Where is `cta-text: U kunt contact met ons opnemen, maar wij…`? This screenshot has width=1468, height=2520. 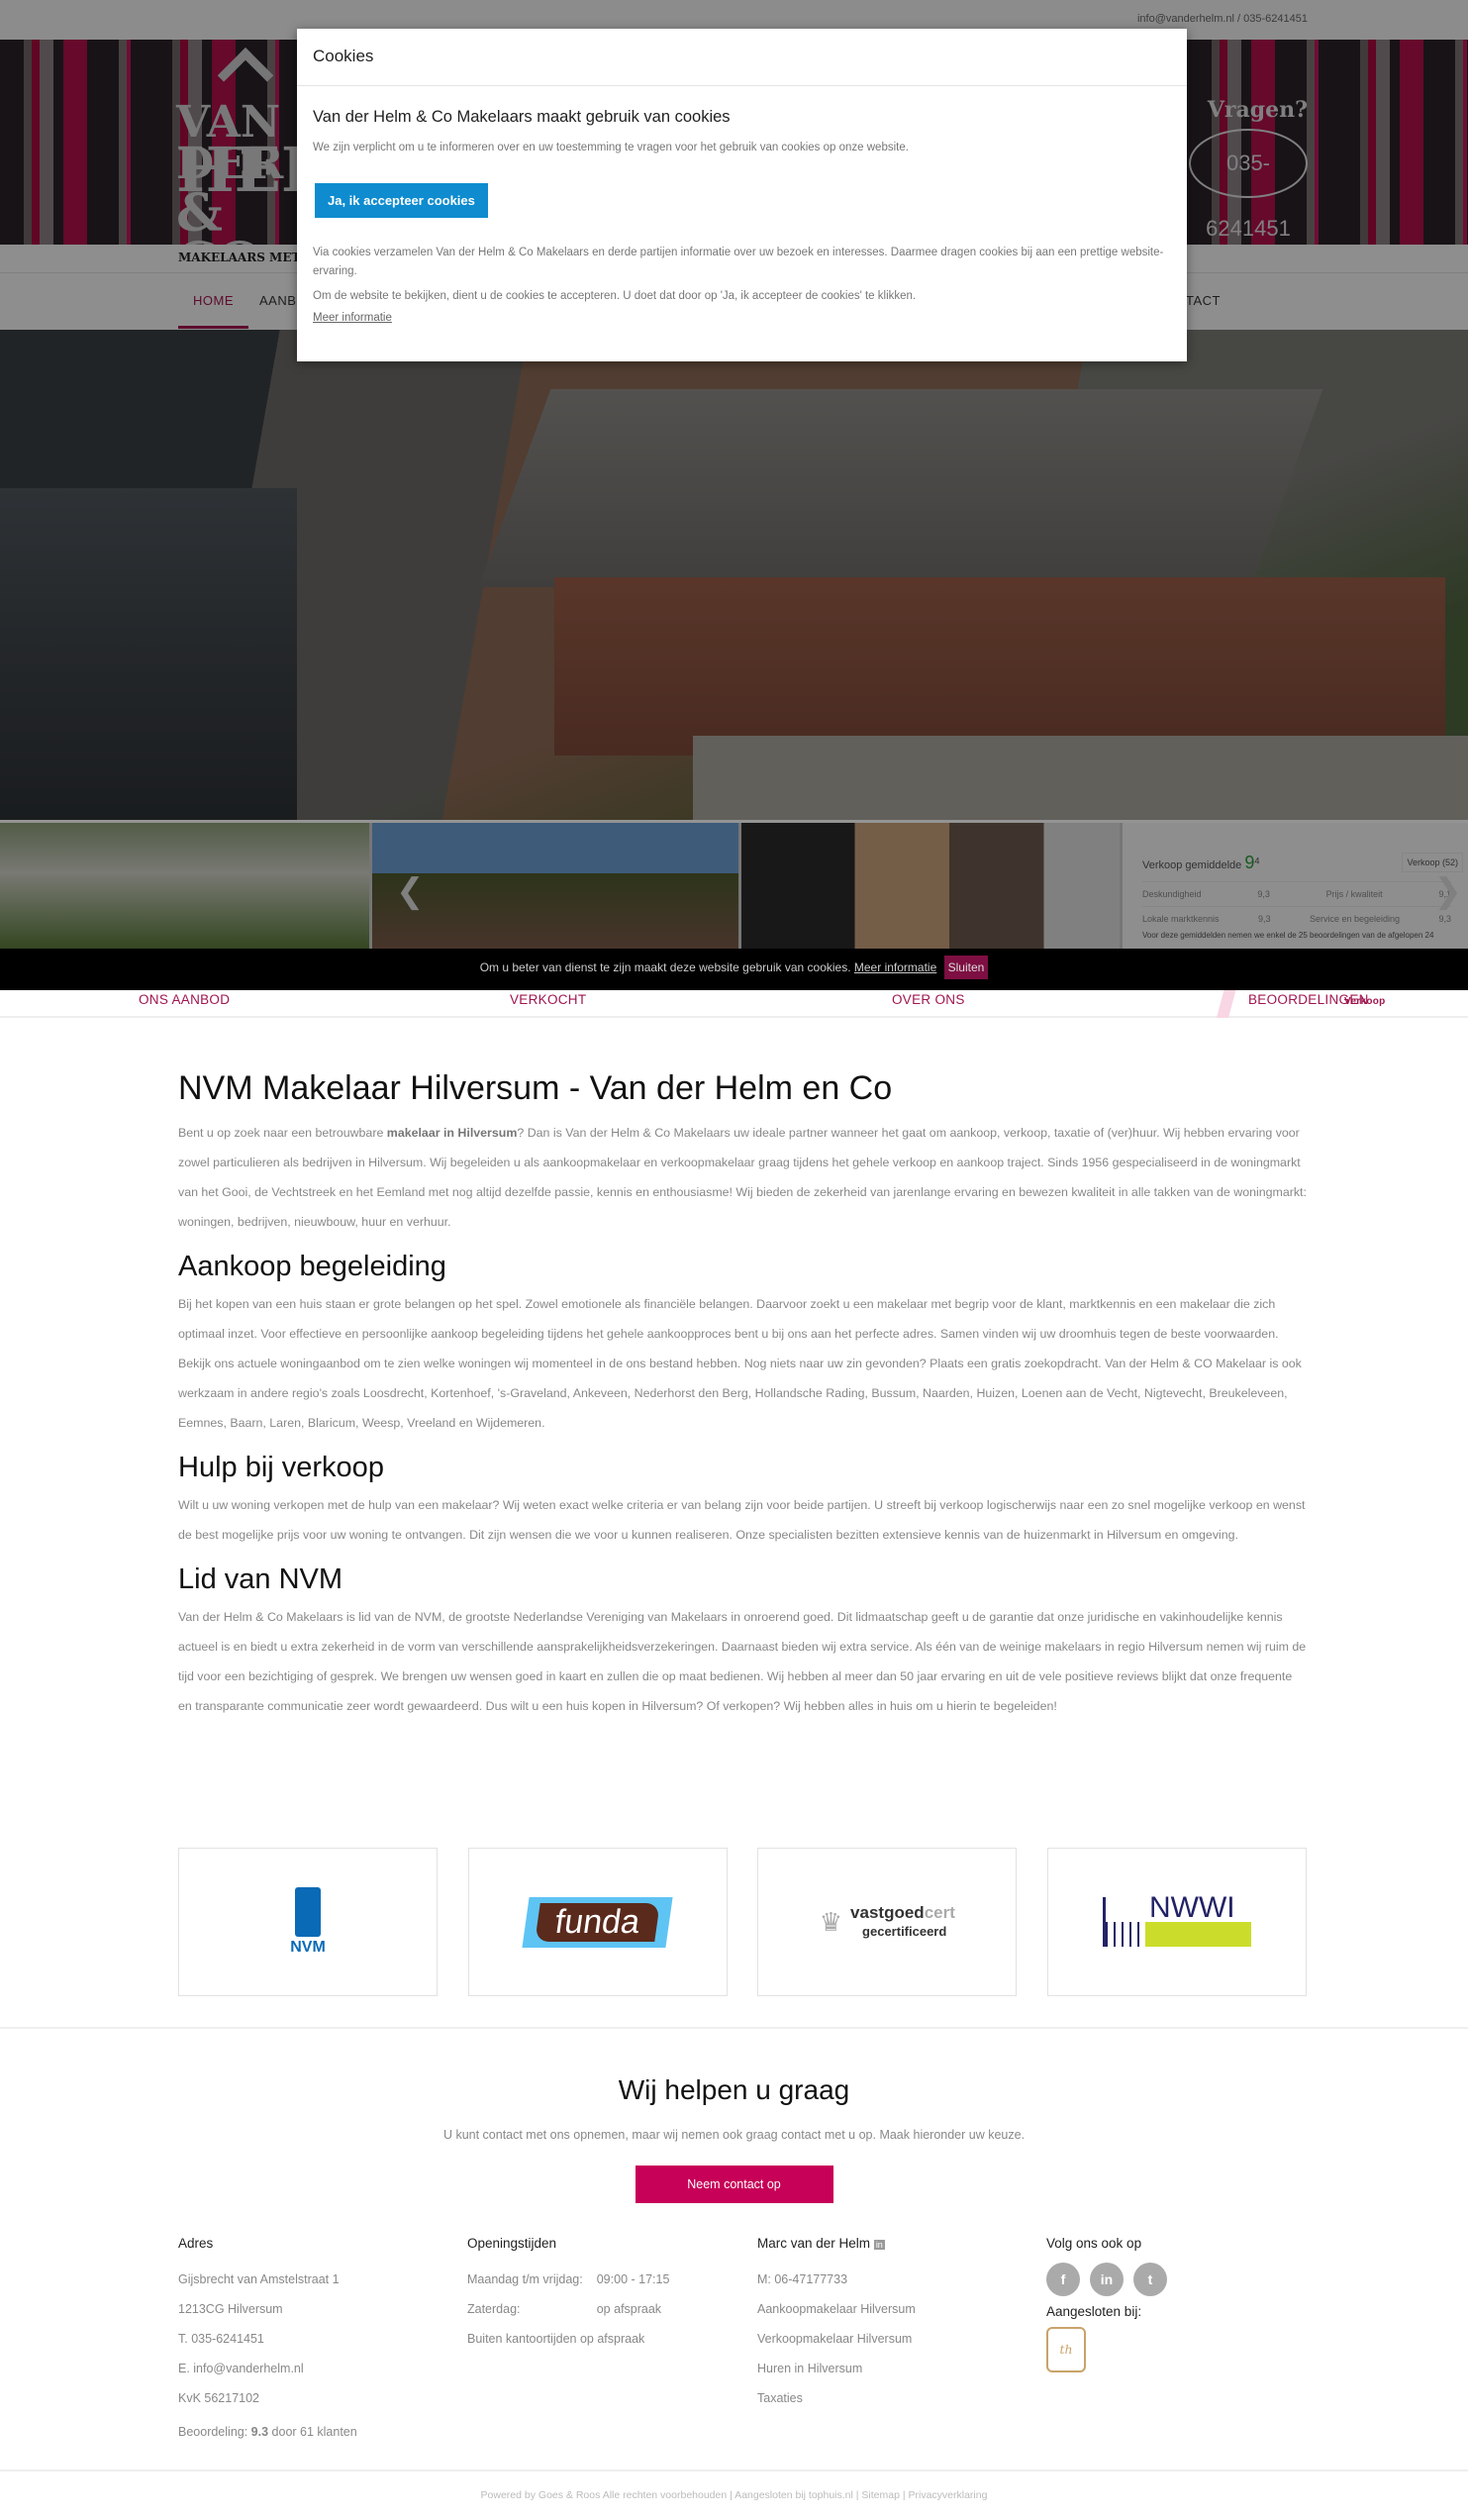
cta-text: U kunt contact met ons opnemen, maar wij… is located at coordinates (734, 2135).